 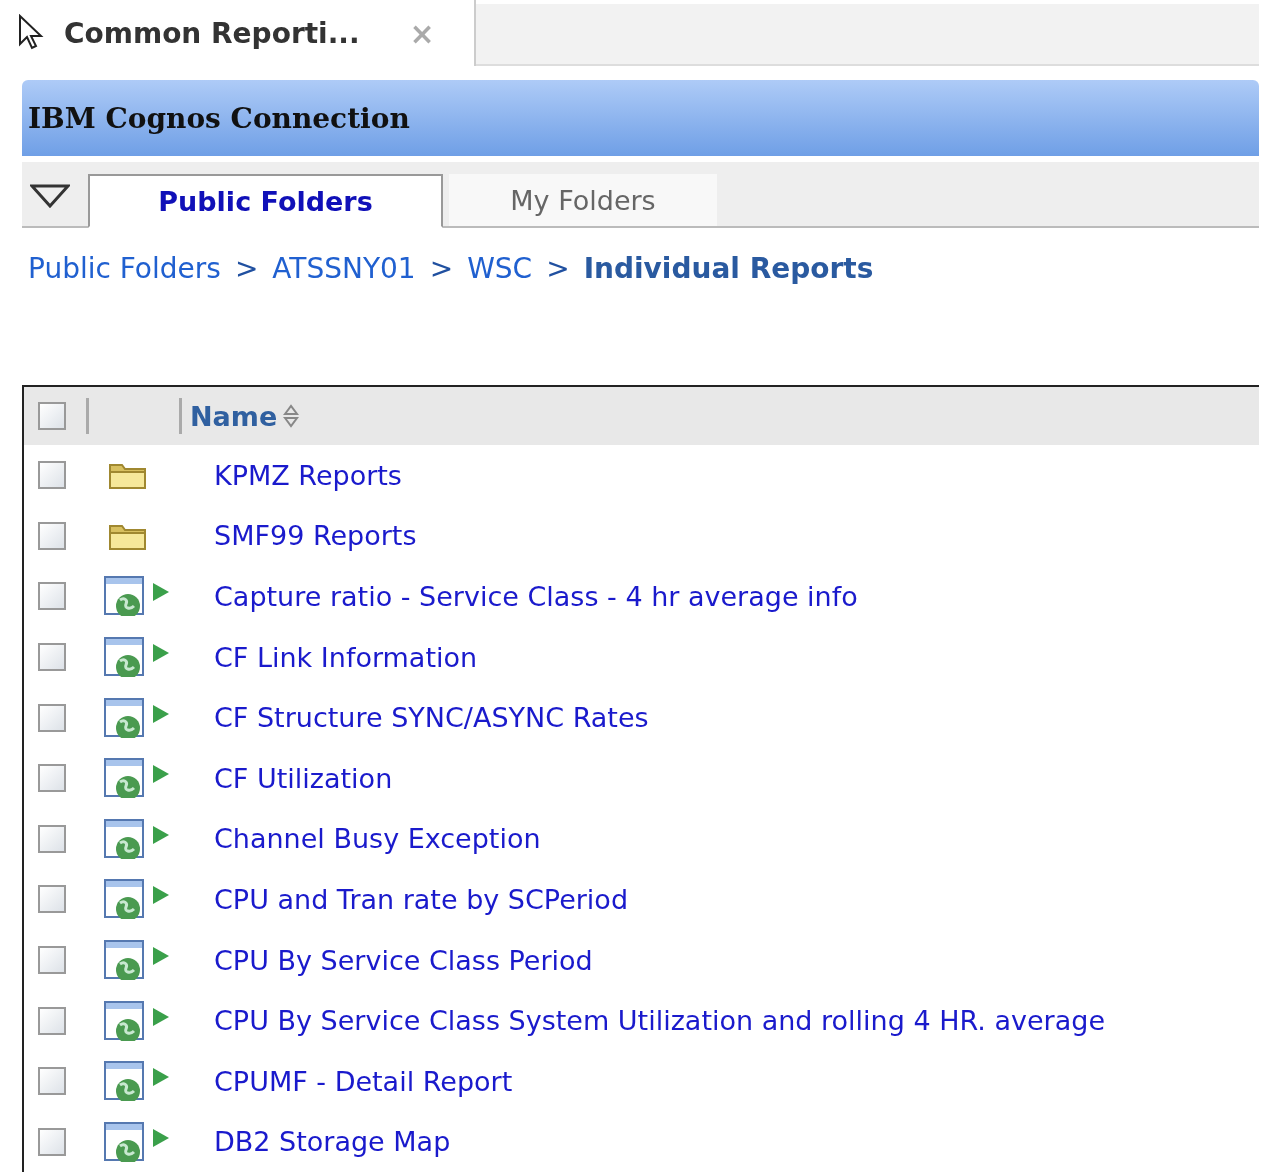 I want to click on report-link: CF Utilization, so click(x=303, y=778).